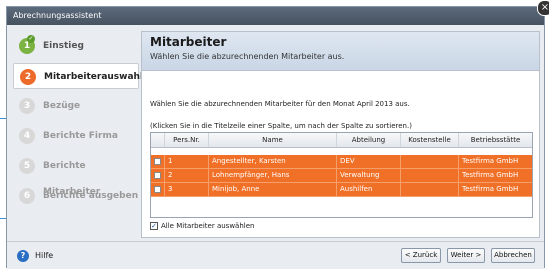 The height and width of the screenshot is (272, 549). Describe the element at coordinates (94, 77) in the screenshot. I see `step-label-mitarbeiterauswahl: Mitarbeiterauswahl` at that location.